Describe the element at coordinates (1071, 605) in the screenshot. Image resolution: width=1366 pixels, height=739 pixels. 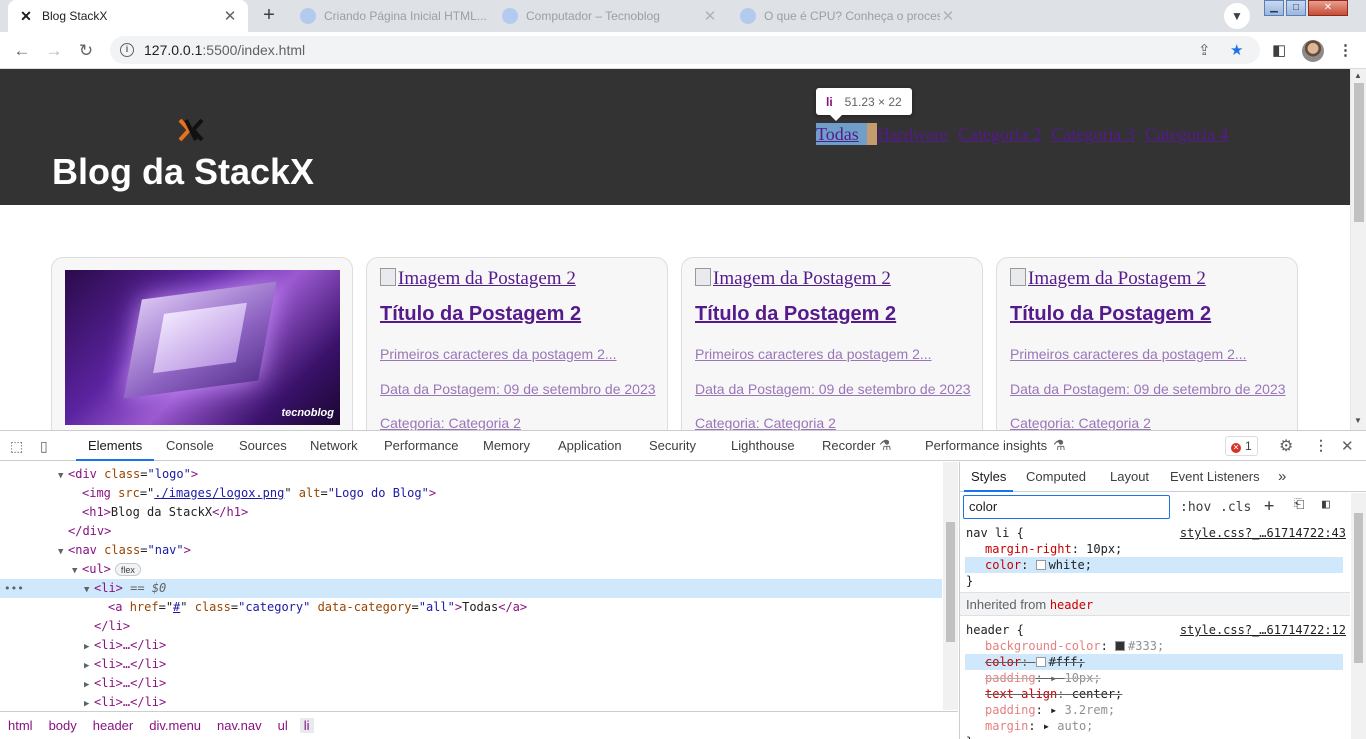
I see `inherited-from-link: header` at that location.